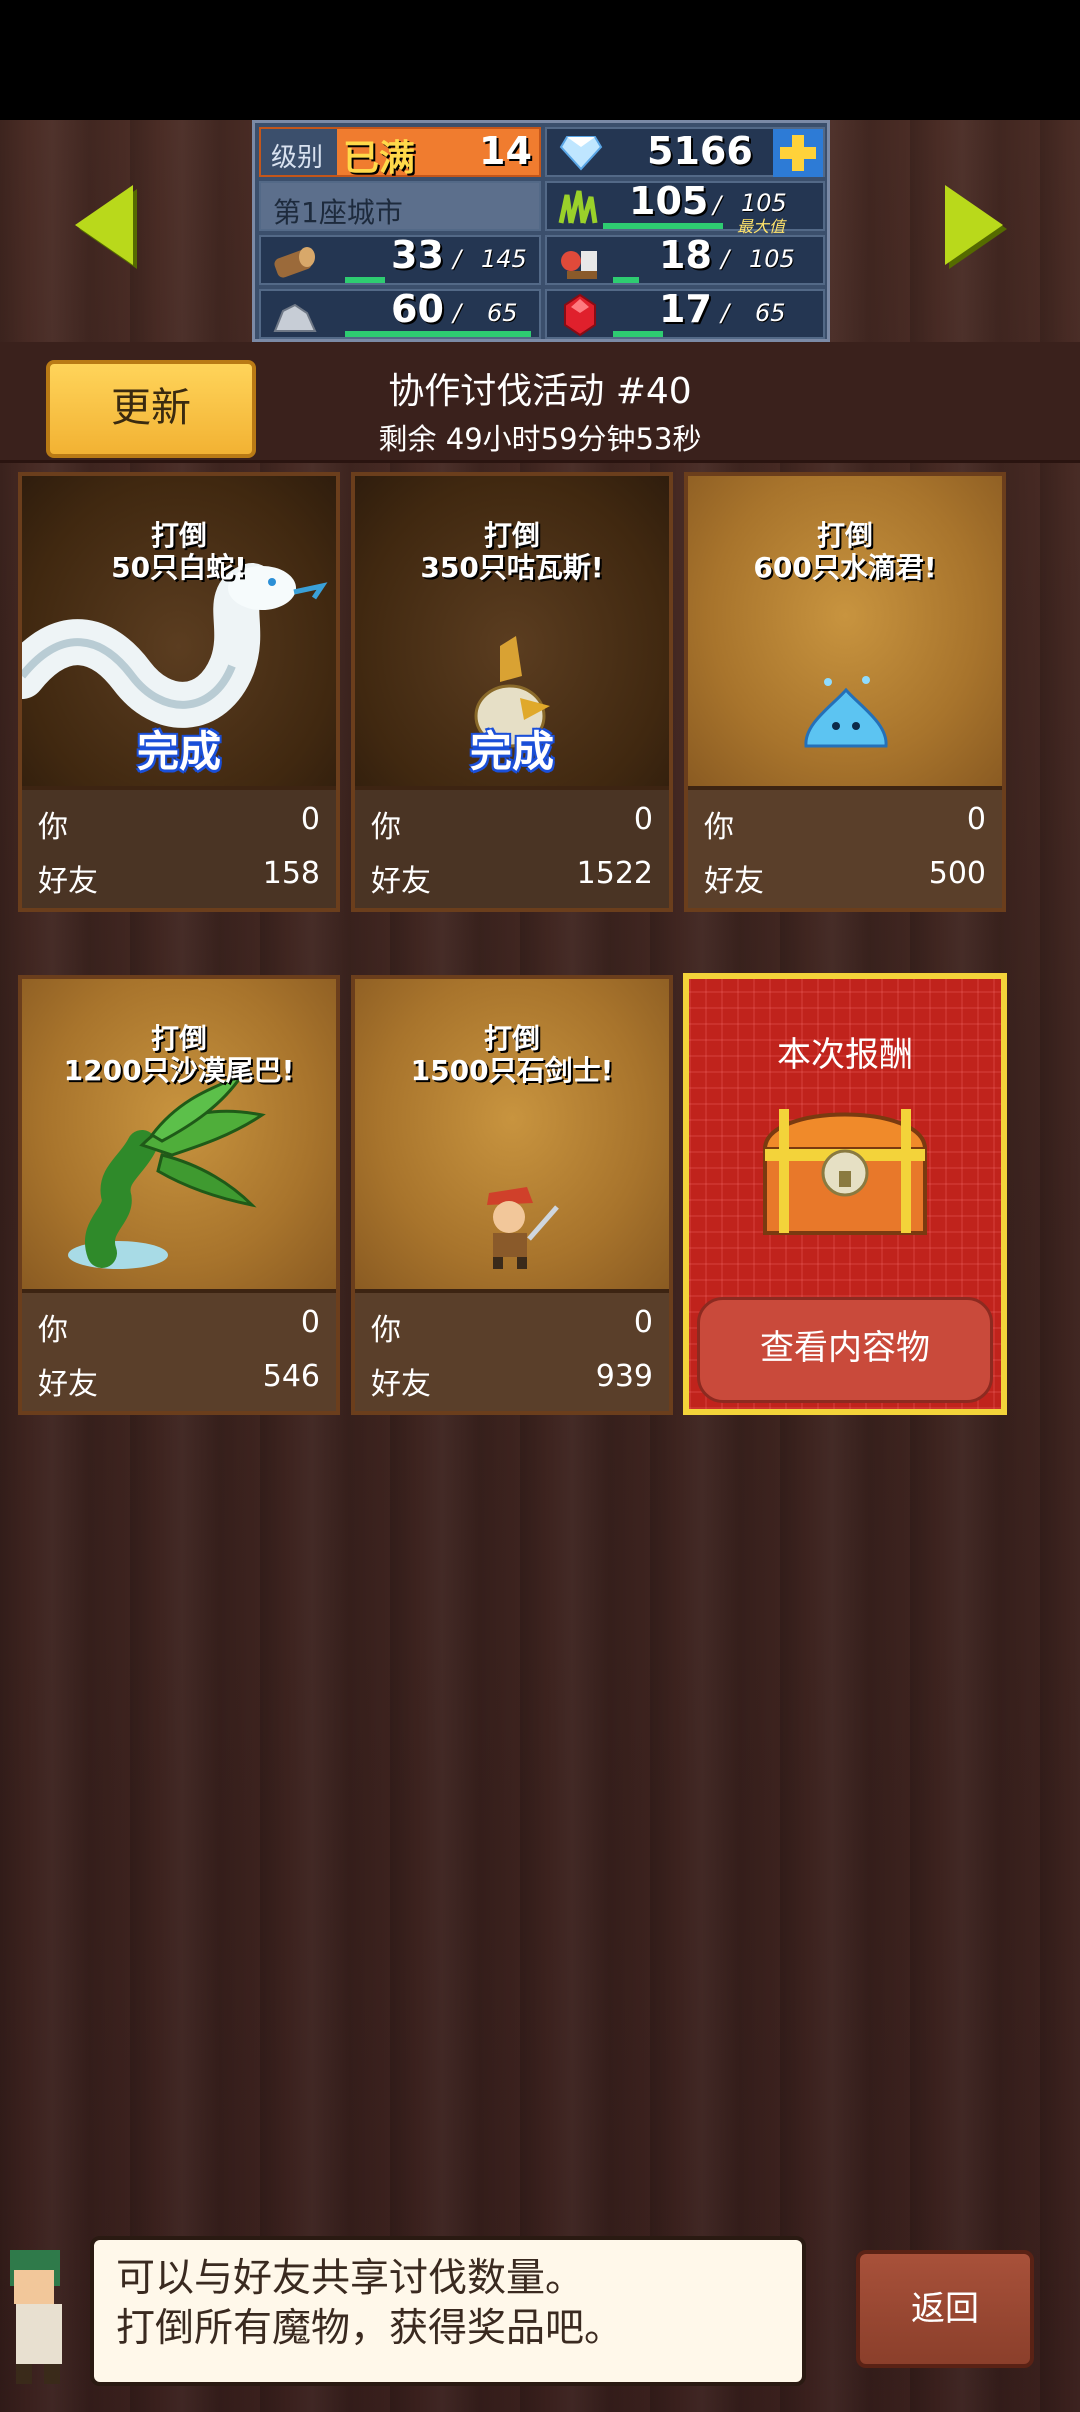 Image resolution: width=1080 pixels, height=2412 pixels. What do you see at coordinates (512, 633) in the screenshot?
I see `mission-art: 打倒 350只咕瓦斯! 完成` at bounding box center [512, 633].